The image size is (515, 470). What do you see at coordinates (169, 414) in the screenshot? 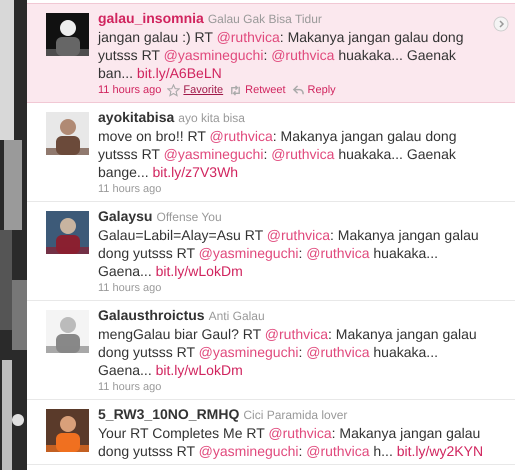
I see `username: 5_RW3_10NO_RMHQ` at bounding box center [169, 414].